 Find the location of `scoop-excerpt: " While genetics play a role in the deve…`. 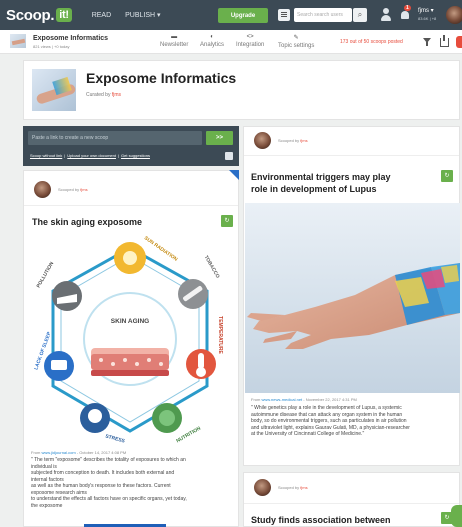

scoop-excerpt: " While genetics play a role in the deve… is located at coordinates (354, 421).